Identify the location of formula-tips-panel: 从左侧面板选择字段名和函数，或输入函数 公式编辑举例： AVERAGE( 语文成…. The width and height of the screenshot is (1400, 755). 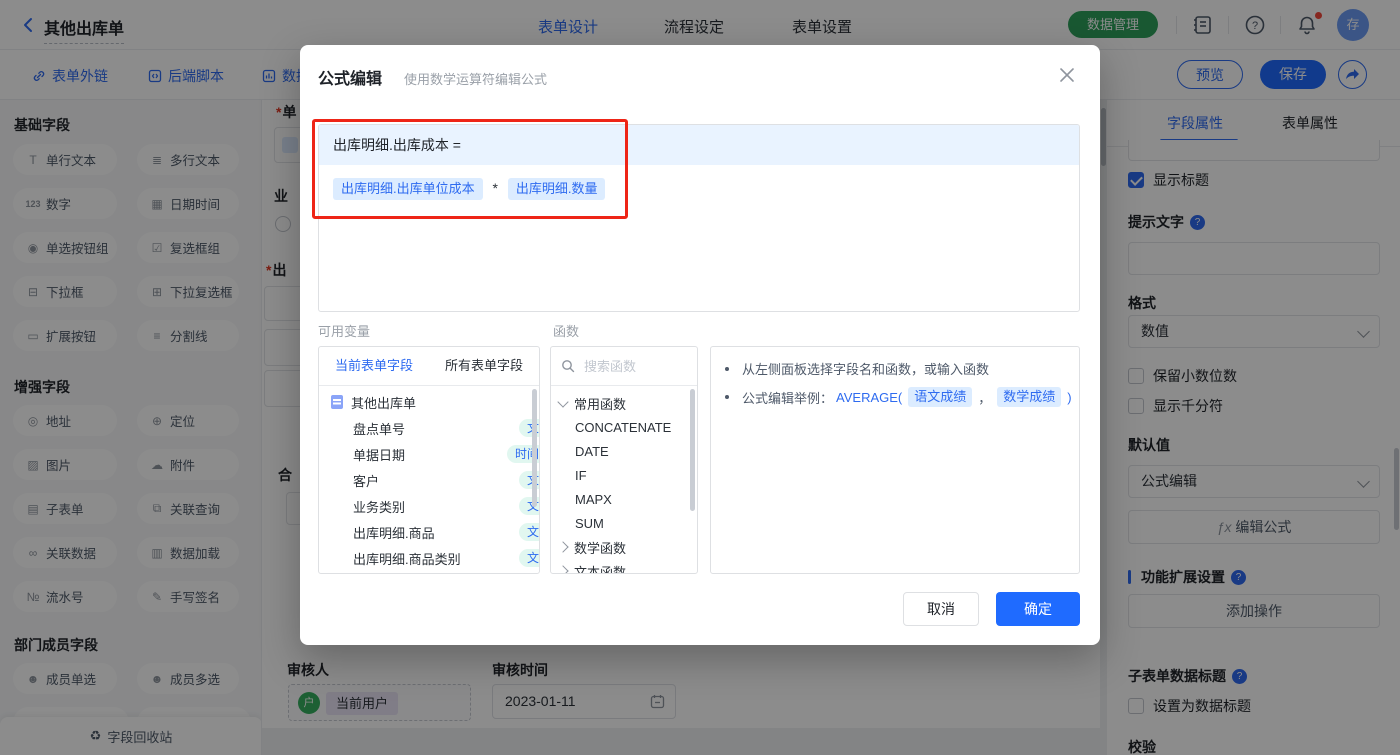
(895, 460).